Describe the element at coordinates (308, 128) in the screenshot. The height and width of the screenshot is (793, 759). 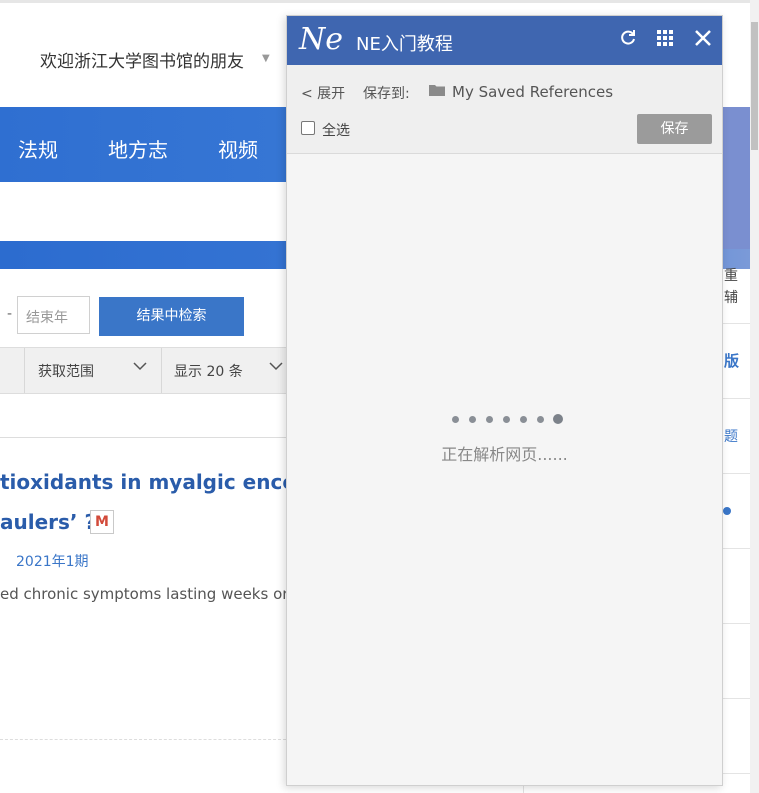
I see `select-all-checkbox` at that location.